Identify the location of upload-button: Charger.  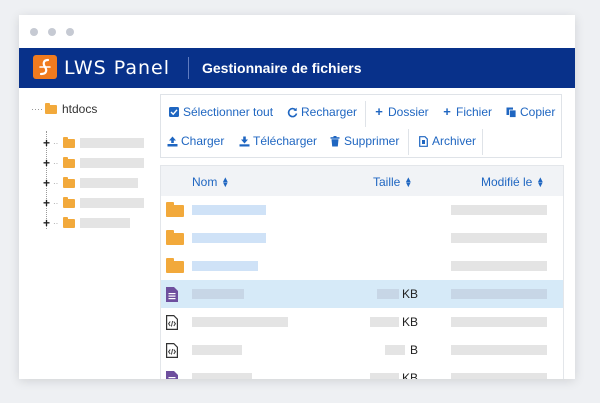
(195, 141).